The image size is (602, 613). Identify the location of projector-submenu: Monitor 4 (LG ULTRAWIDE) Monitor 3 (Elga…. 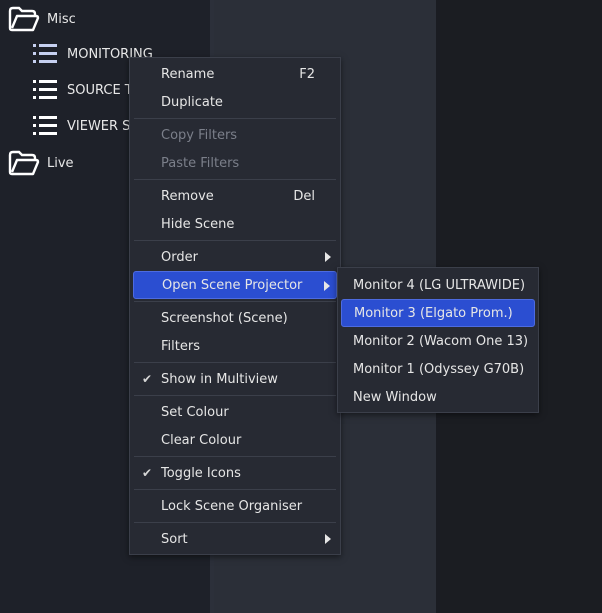
(438, 340).